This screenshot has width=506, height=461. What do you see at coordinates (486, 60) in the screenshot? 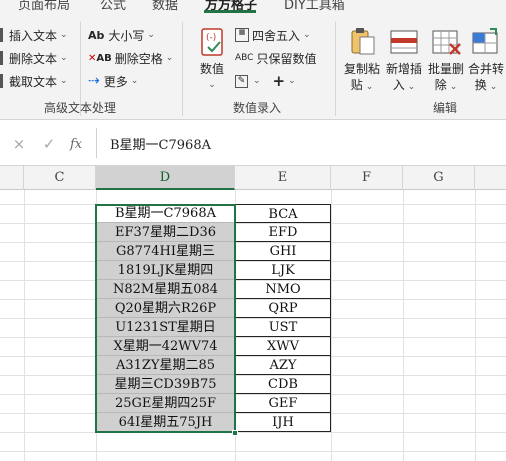
I see `merge-convert-button: 合并转 换 ⌄` at bounding box center [486, 60].